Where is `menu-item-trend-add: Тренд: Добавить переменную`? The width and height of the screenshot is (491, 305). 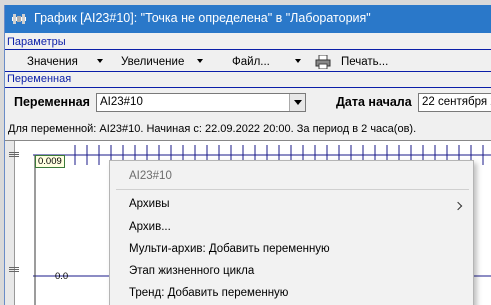 menu-item-trend-add: Тренд: Добавить переменную is located at coordinates (208, 293).